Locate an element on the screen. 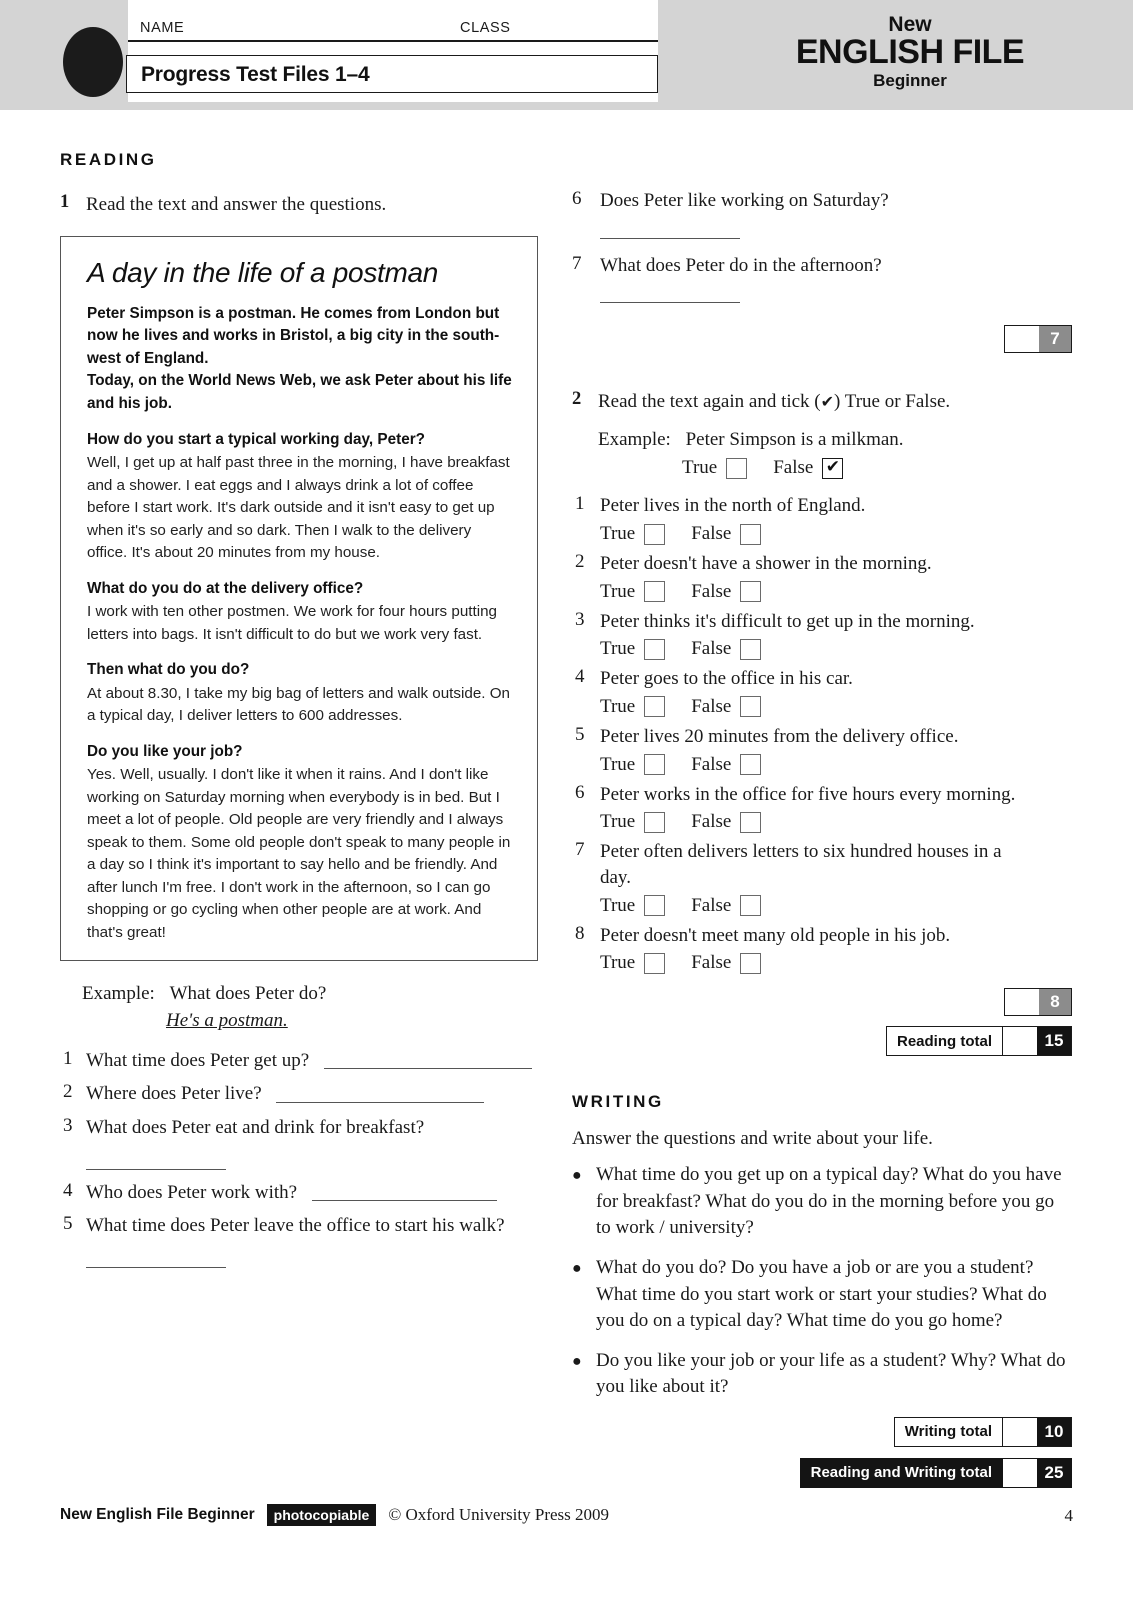 The width and height of the screenshot is (1133, 1600). false-checkbox: ✔ is located at coordinates (833, 468).